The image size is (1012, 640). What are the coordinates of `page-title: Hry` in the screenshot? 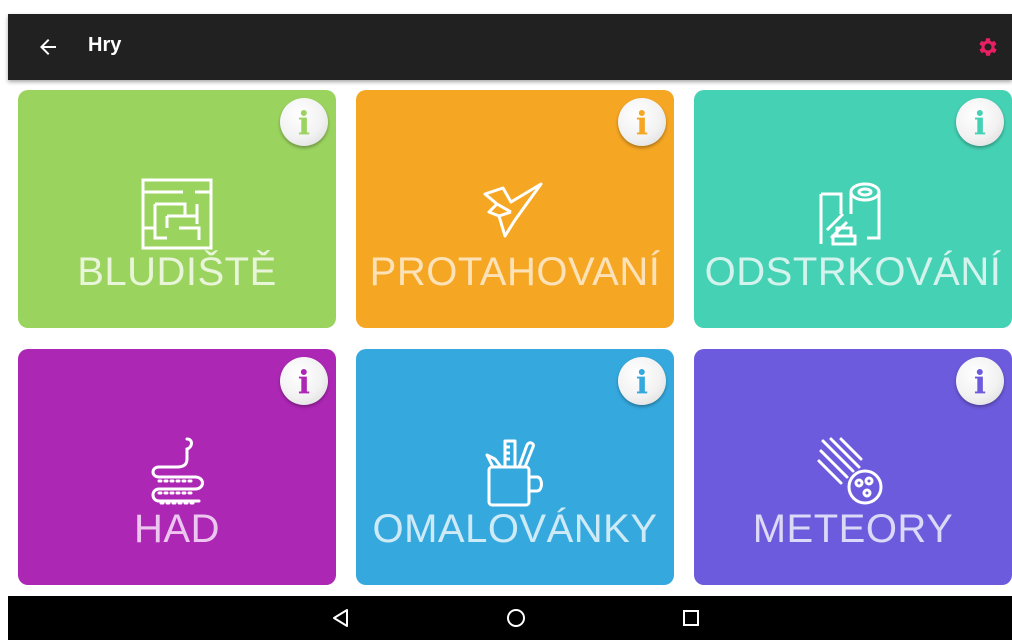 It's located at (105, 45).